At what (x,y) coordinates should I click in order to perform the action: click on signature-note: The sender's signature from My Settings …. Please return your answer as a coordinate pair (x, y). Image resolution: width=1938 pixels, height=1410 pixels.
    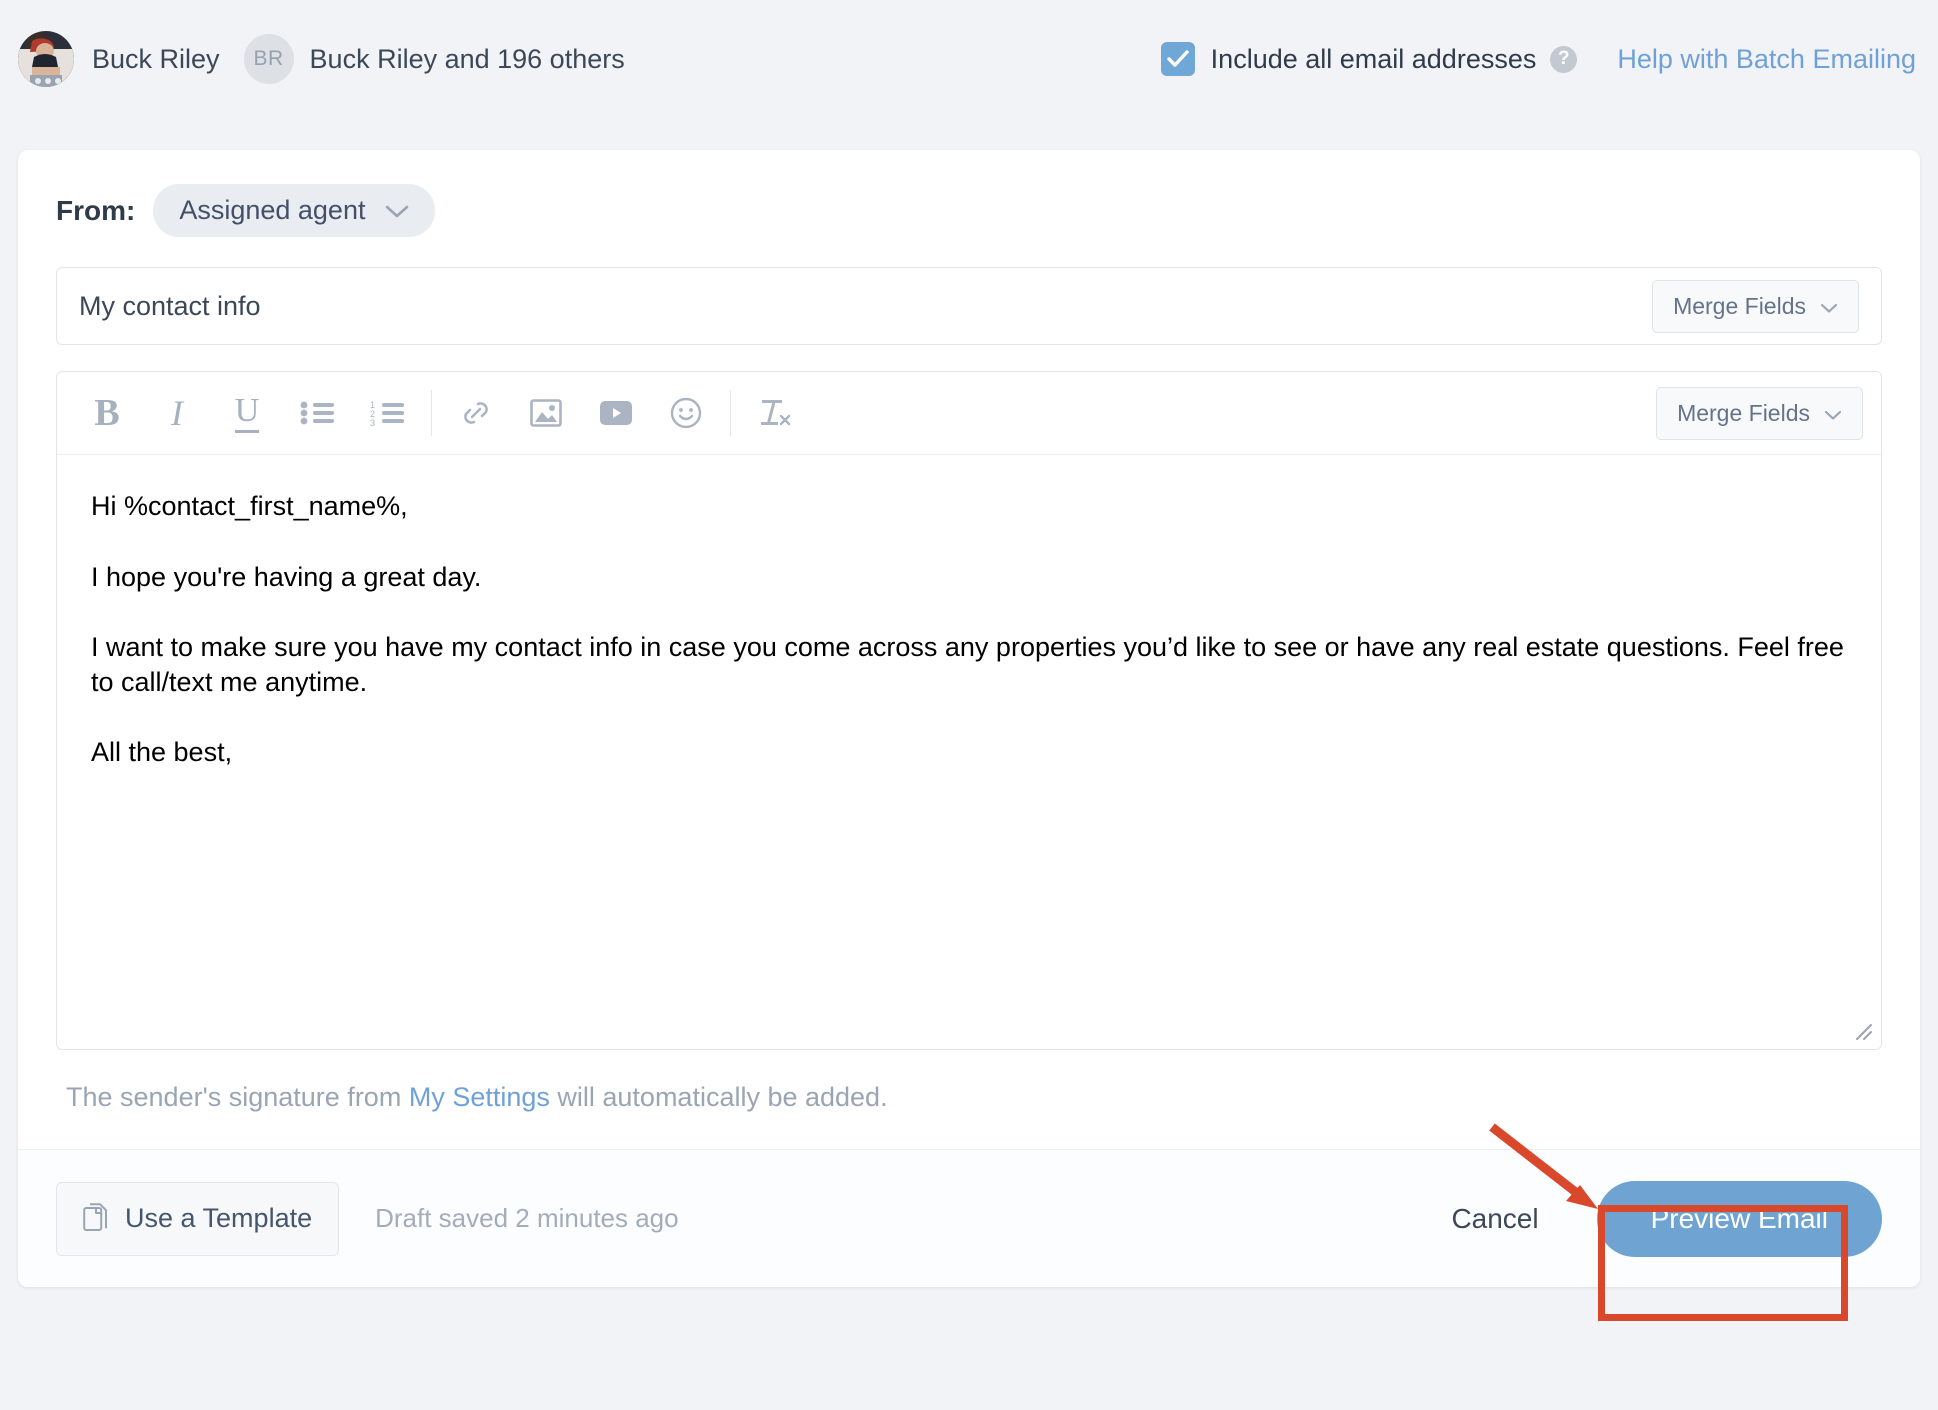
    Looking at the image, I should click on (969, 1099).